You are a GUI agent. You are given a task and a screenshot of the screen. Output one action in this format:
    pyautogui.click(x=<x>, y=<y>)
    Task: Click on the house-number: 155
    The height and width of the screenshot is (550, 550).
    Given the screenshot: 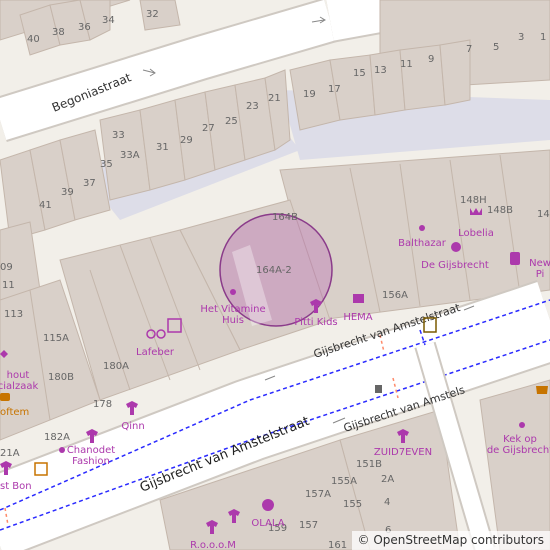 What is the action you would take?
    pyautogui.click(x=352, y=504)
    